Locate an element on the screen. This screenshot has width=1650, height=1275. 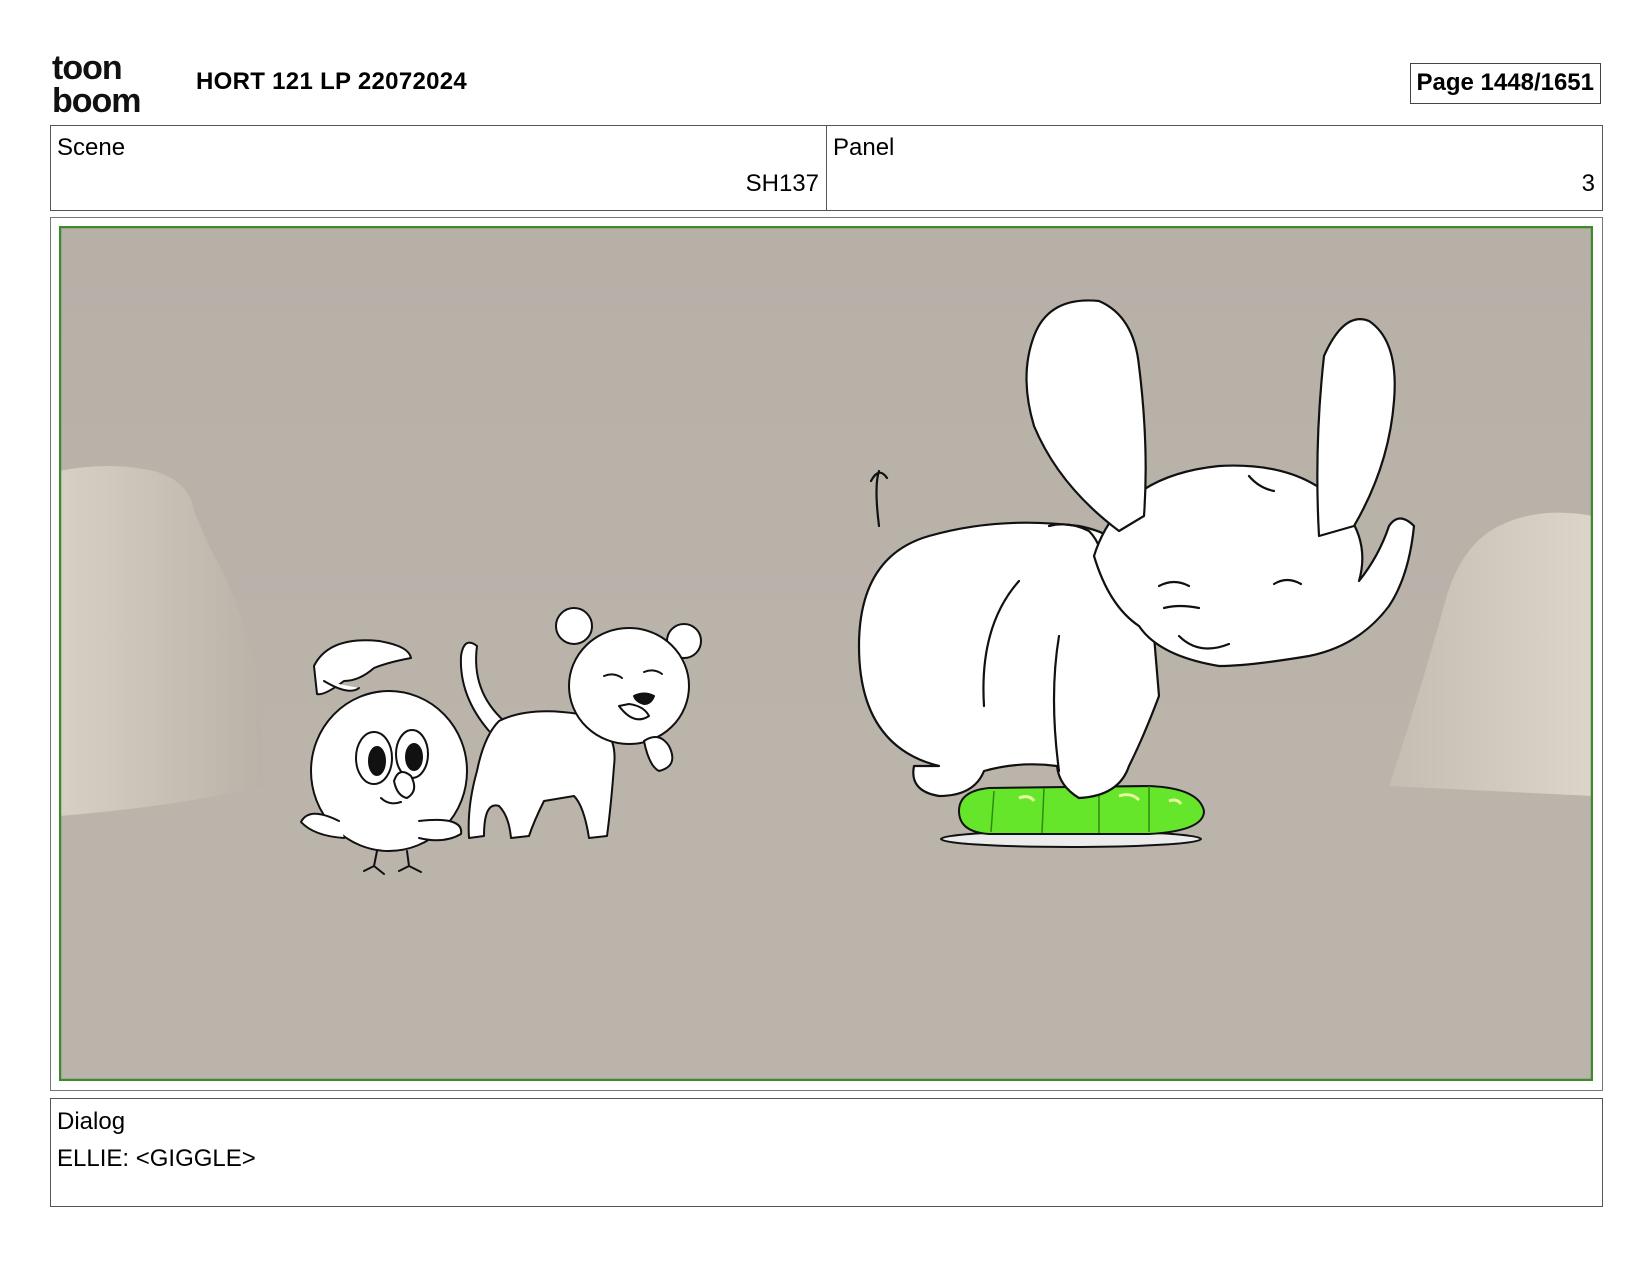
panel-value: 3 is located at coordinates (1588, 183).